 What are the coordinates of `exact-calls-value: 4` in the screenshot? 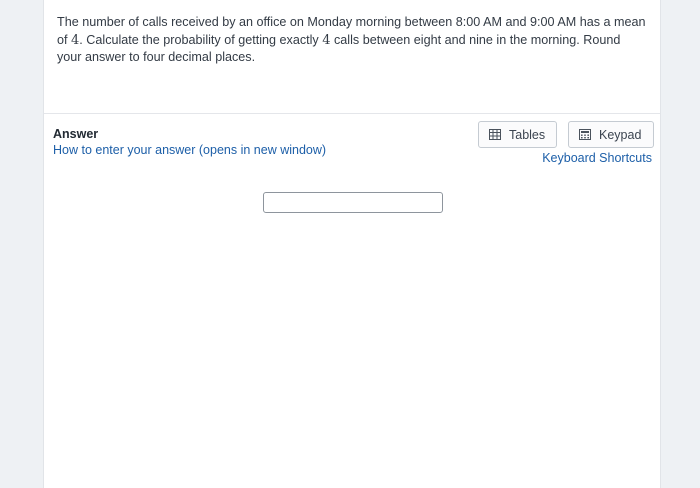 It's located at (326, 40).